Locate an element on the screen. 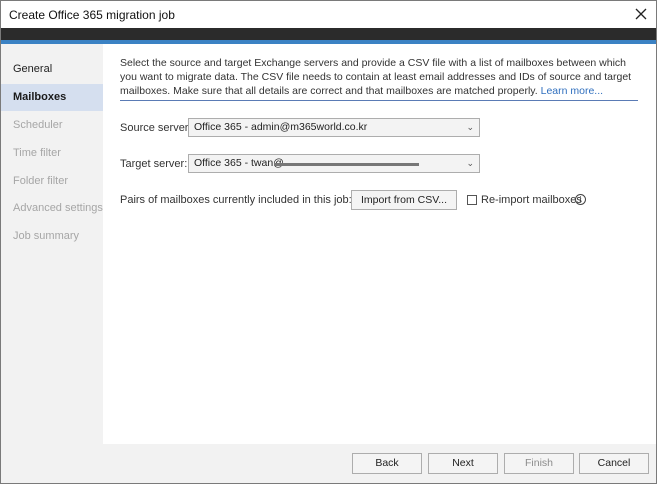  cancel-button: Cancel is located at coordinates (614, 463).